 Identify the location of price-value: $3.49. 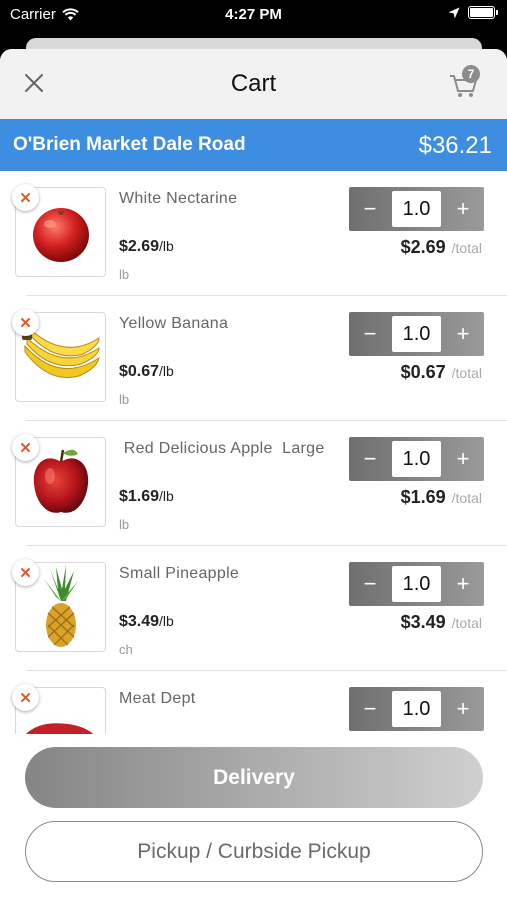
(139, 621).